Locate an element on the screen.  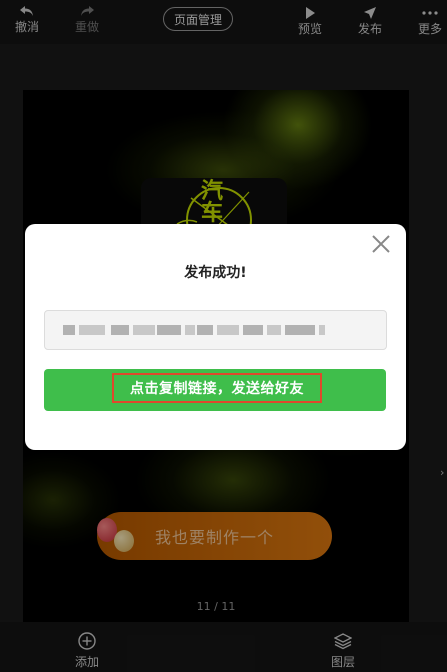
share-link-field is located at coordinates (215, 330).